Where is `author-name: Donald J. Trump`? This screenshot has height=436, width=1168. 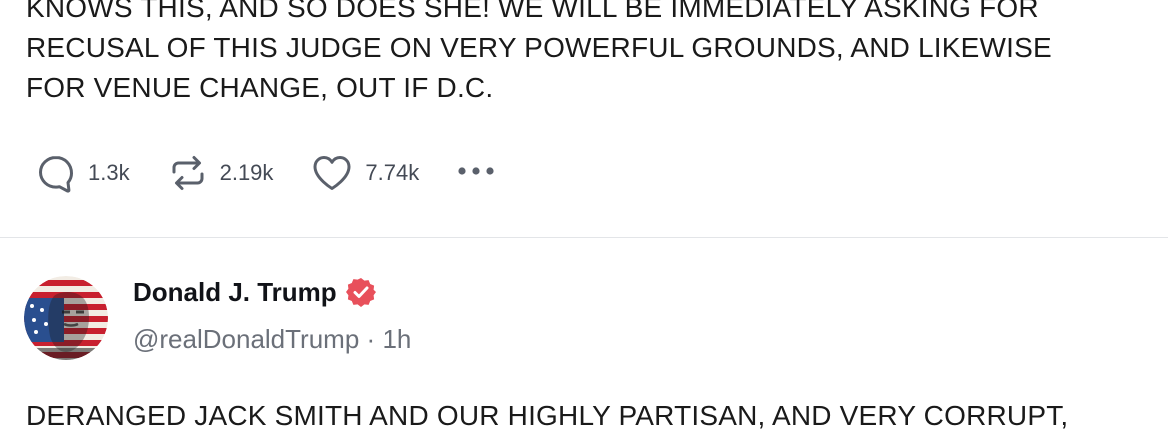 author-name: Donald J. Trump is located at coordinates (235, 292).